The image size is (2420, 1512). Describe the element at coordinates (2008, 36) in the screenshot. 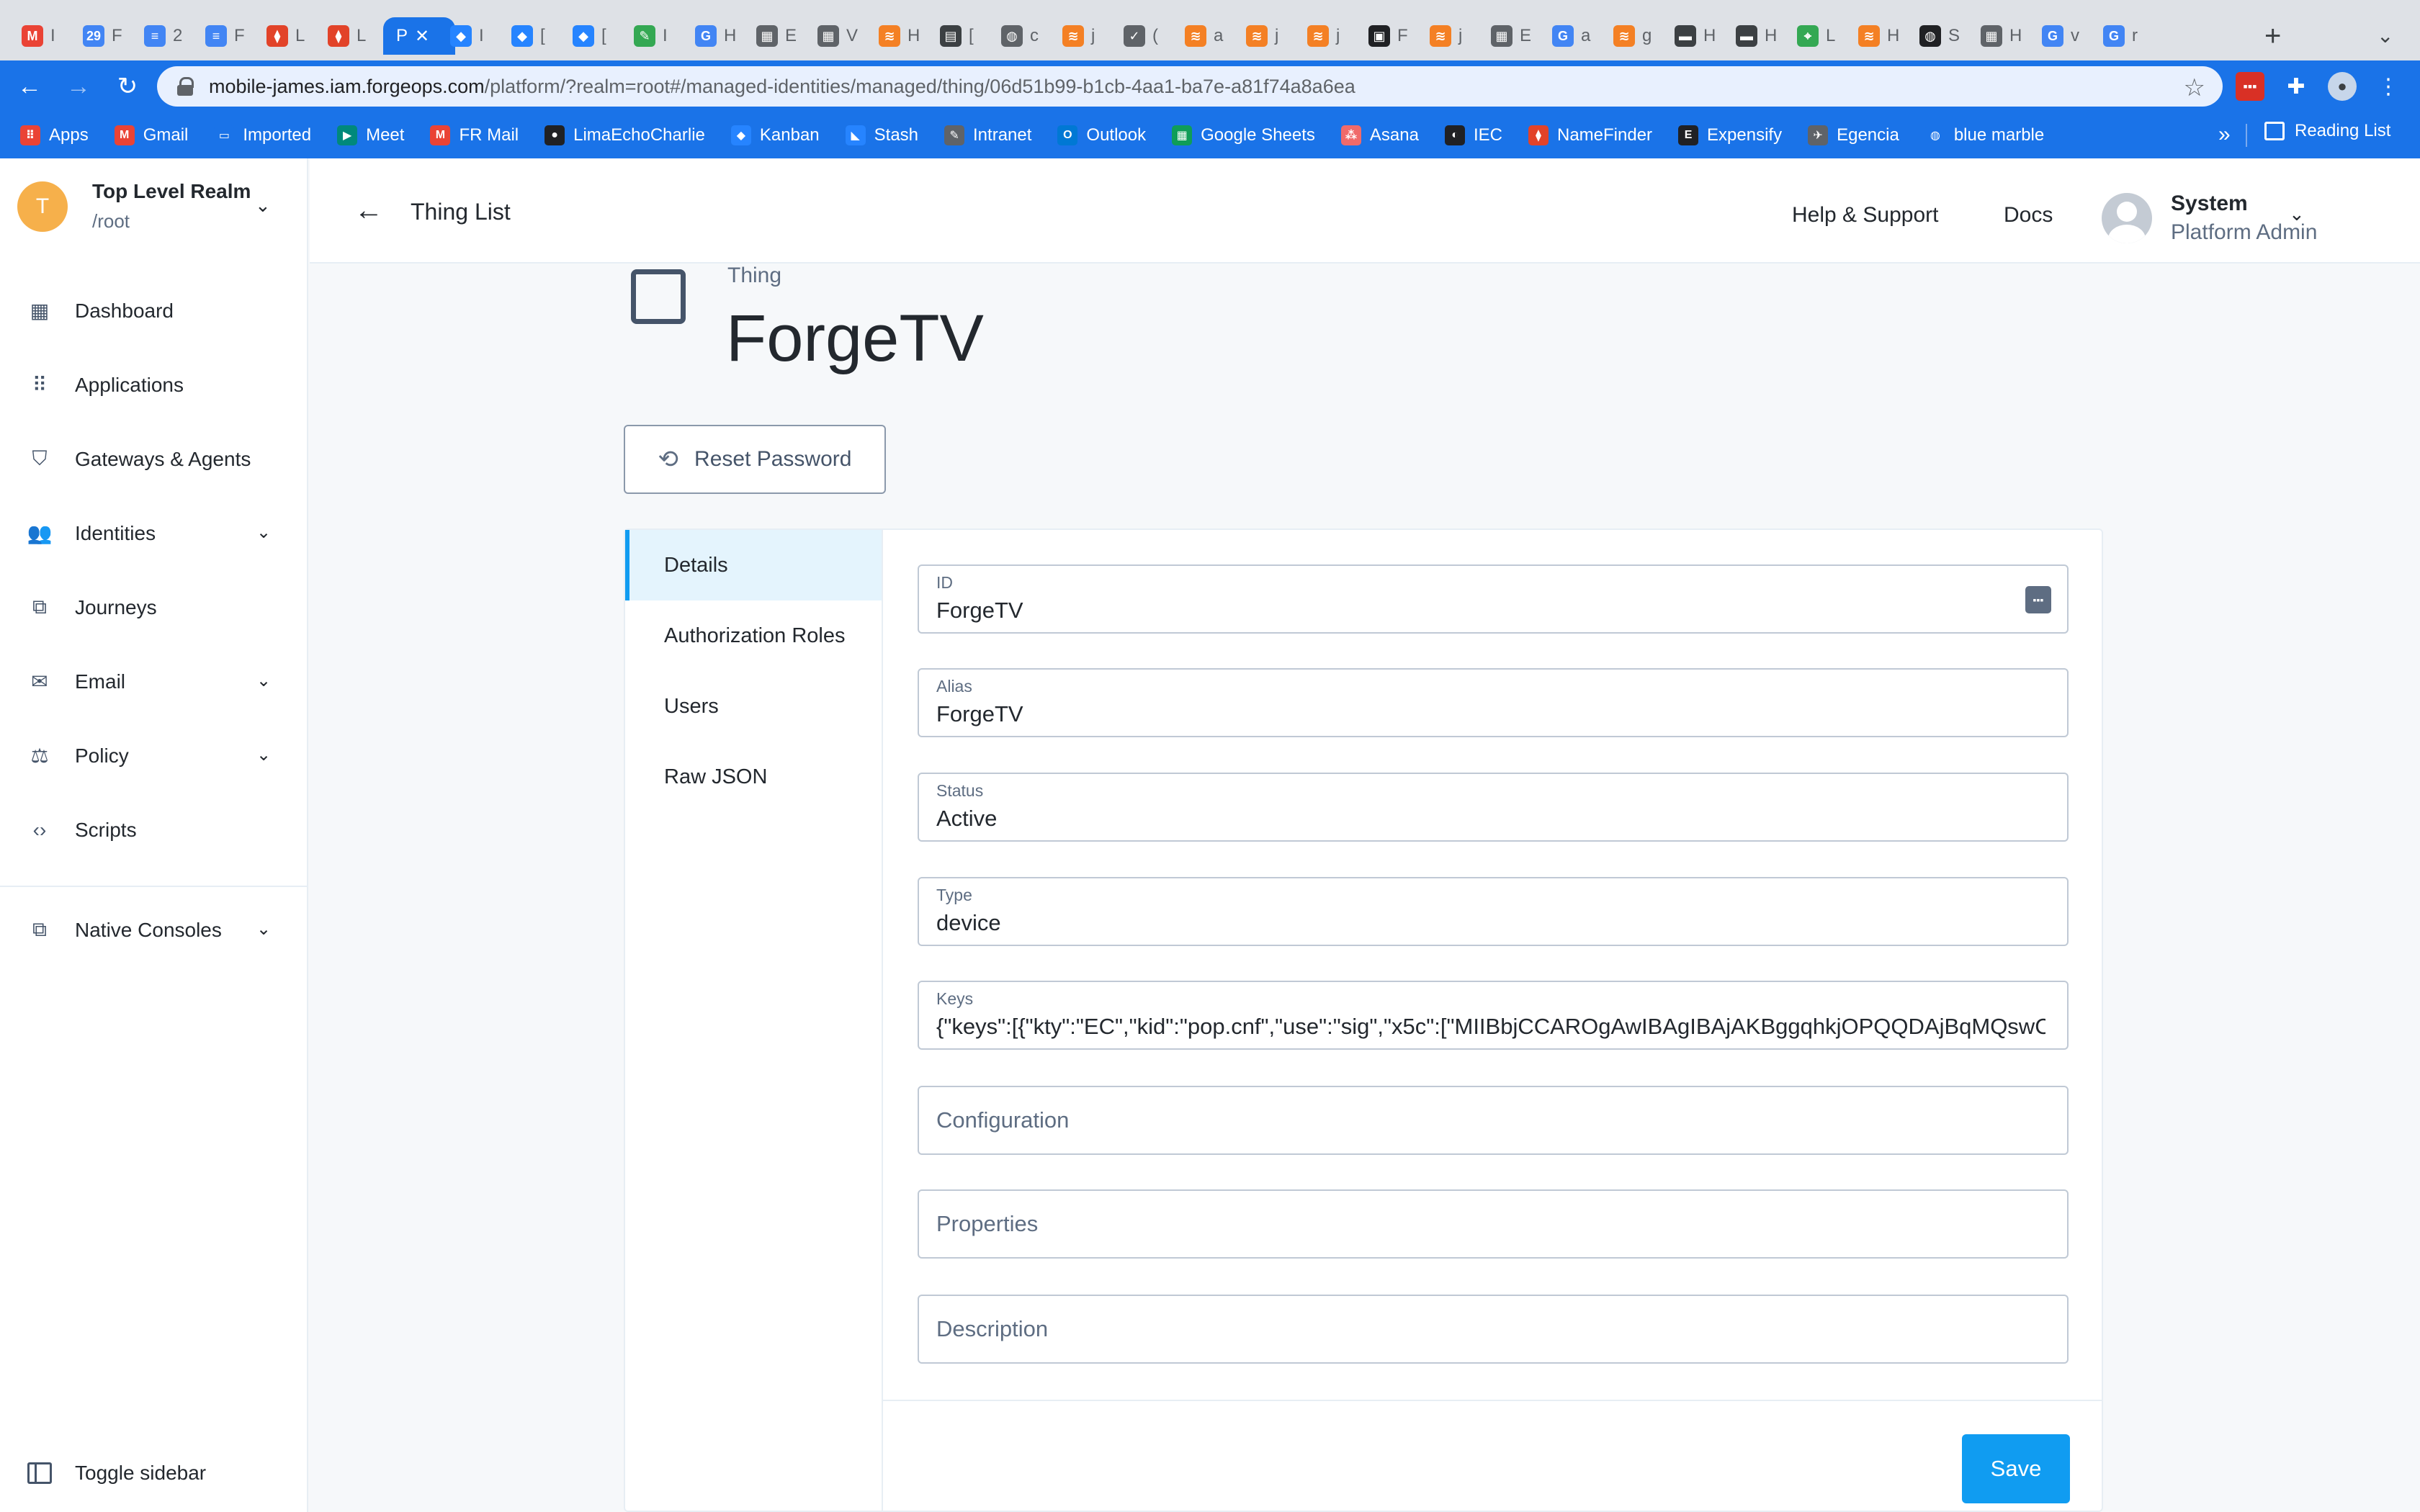

I see `browser-tab: ▦ H` at that location.